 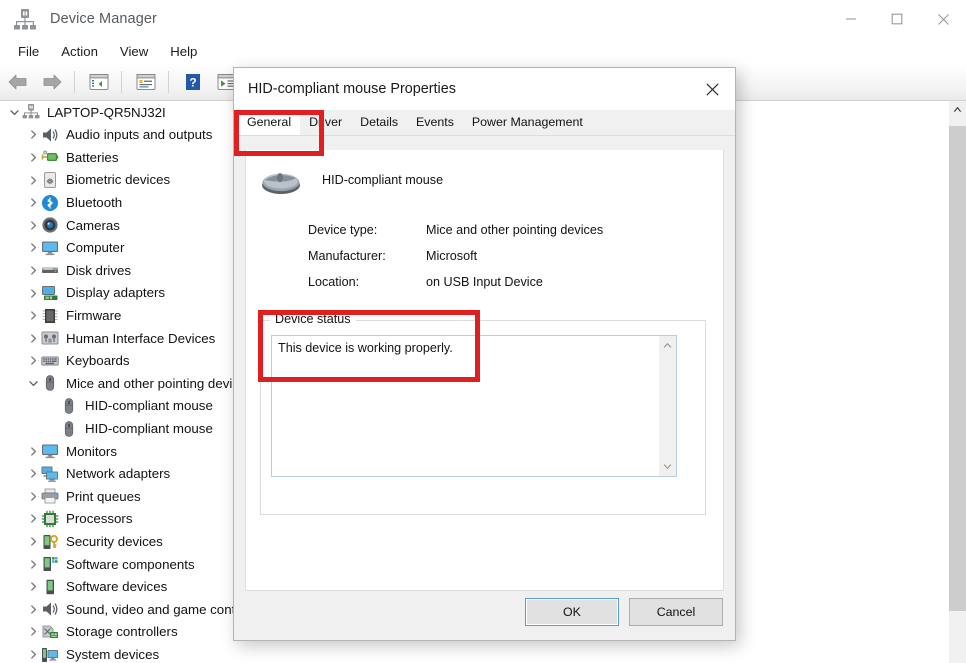 I want to click on tree-item-label: Processors, so click(x=99, y=519).